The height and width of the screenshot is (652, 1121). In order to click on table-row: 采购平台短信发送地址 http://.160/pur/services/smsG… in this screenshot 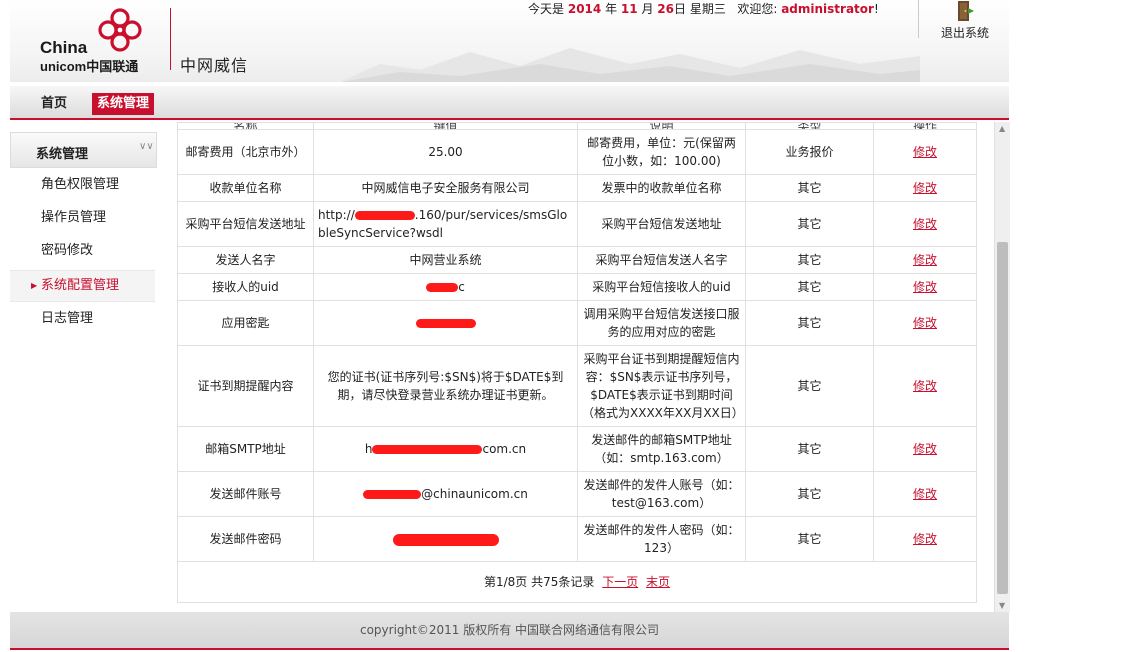, I will do `click(577, 224)`.